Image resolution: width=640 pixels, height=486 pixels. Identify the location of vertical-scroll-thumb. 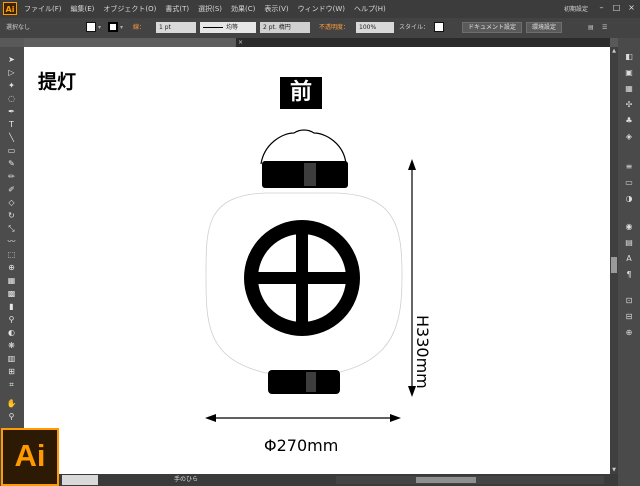
(614, 265).